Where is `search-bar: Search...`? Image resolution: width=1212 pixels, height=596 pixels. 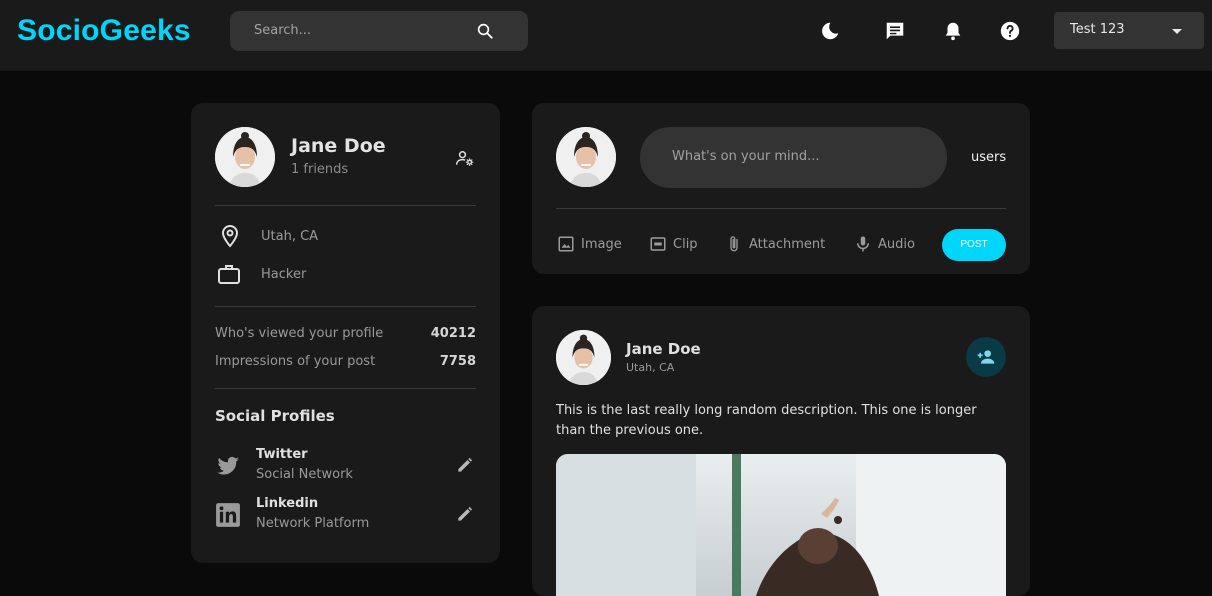 search-bar: Search... is located at coordinates (379, 31).